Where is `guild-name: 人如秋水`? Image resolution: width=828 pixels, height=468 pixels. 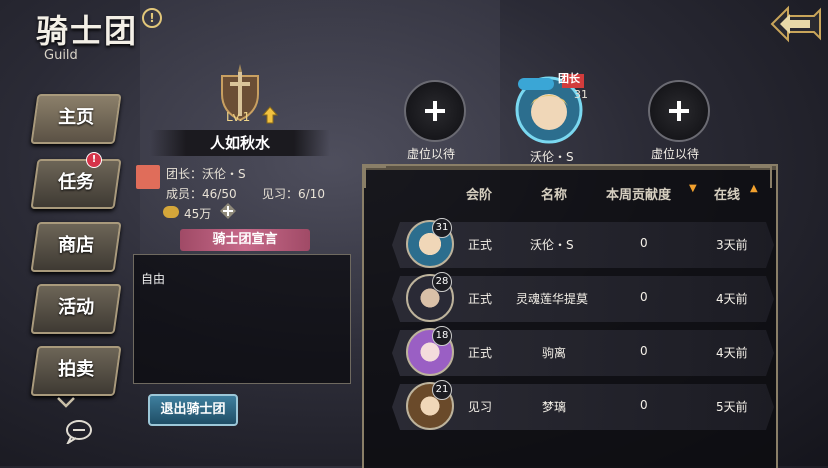
guild-name: 人如秋水 is located at coordinates (240, 143).